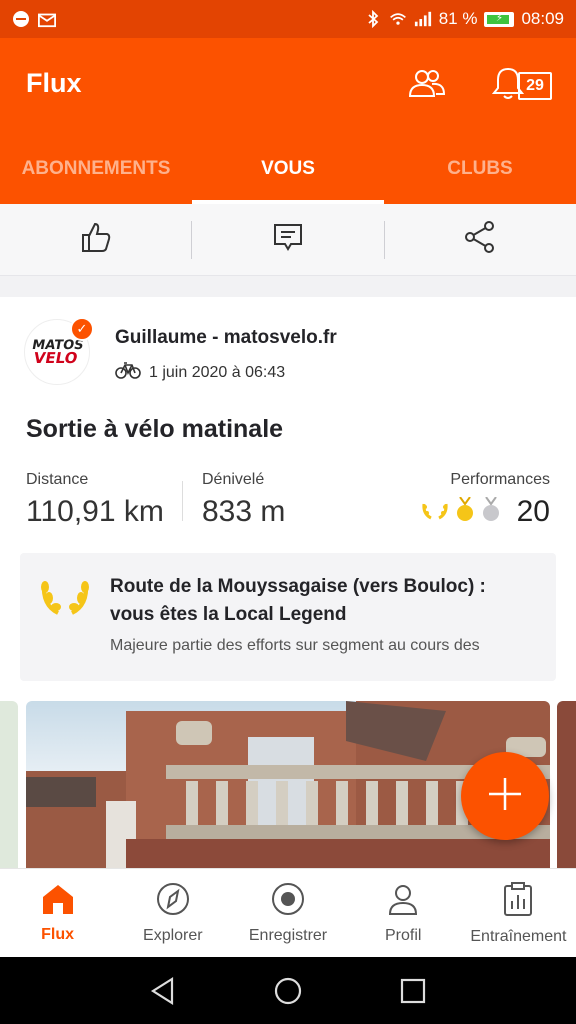  Describe the element at coordinates (173, 935) in the screenshot. I see `nav-label: Explorer` at that location.